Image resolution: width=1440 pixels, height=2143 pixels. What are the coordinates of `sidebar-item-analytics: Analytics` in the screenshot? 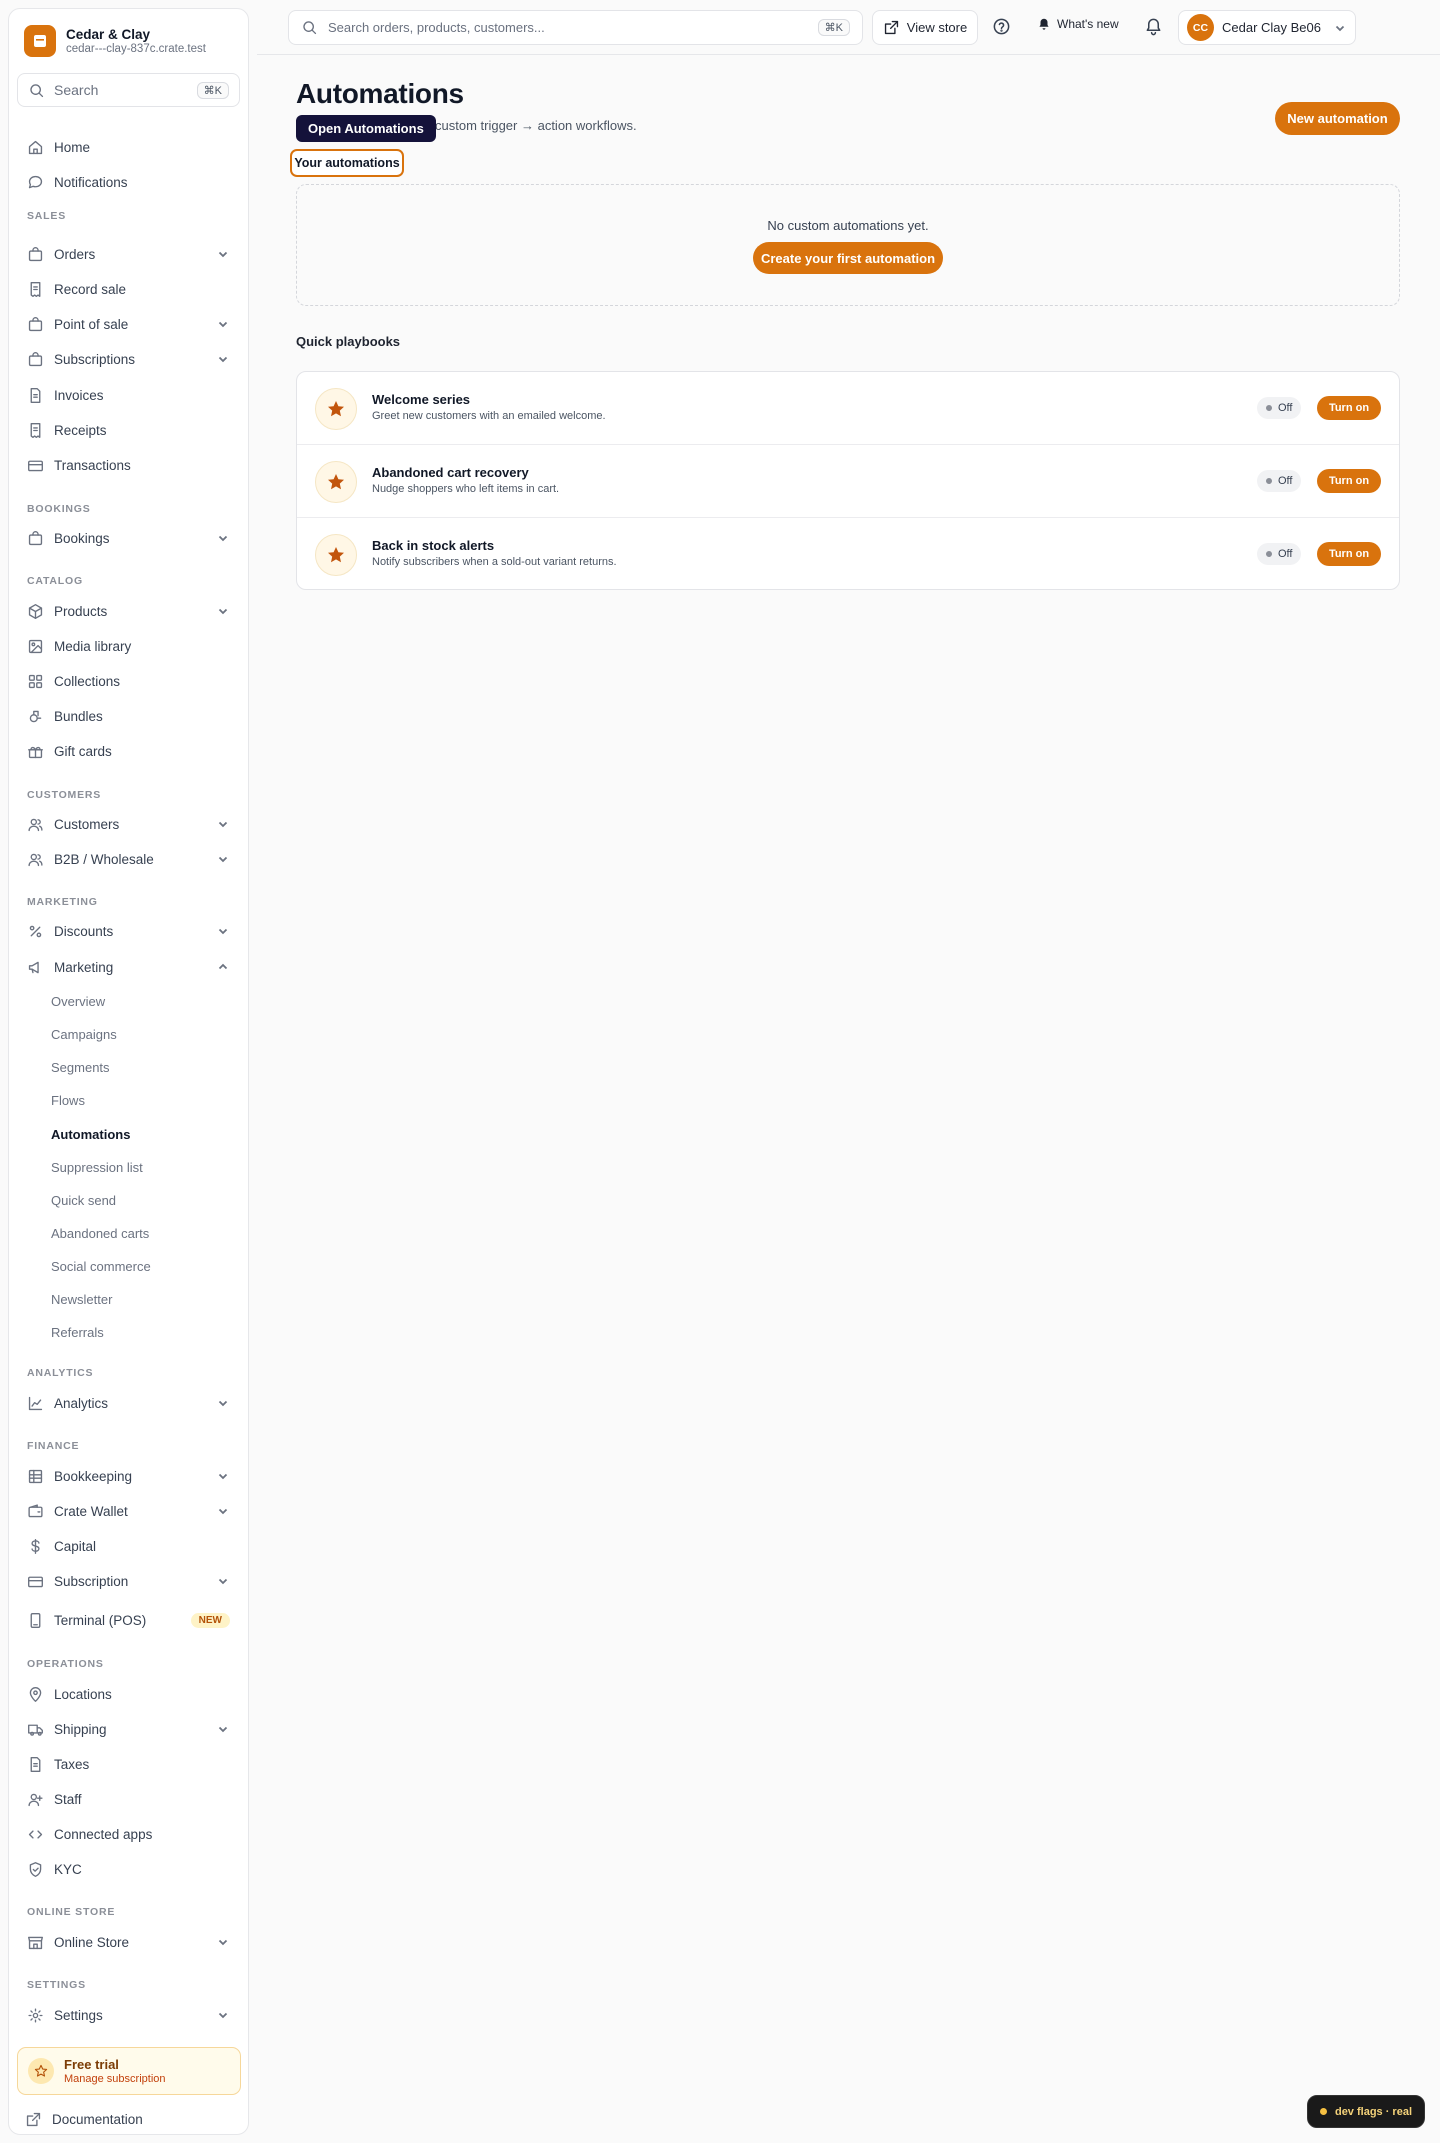 It's located at (128, 1403).